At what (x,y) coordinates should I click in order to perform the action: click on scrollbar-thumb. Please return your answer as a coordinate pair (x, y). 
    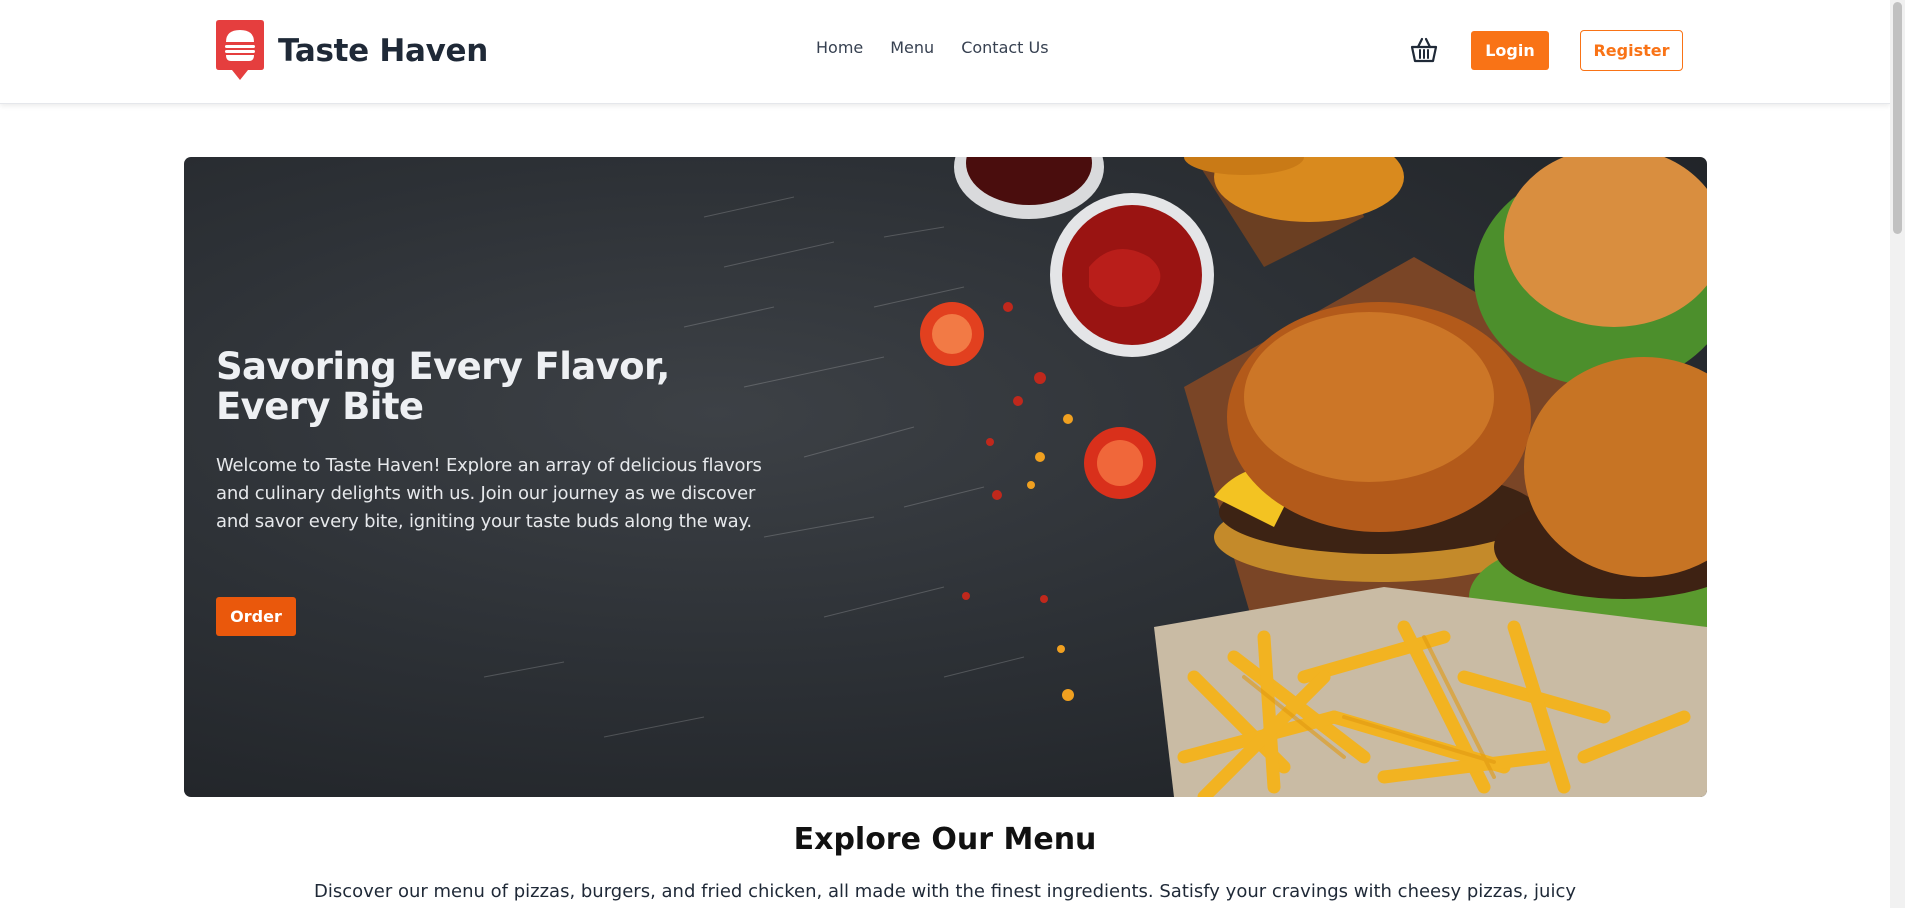
    Looking at the image, I should click on (1897, 118).